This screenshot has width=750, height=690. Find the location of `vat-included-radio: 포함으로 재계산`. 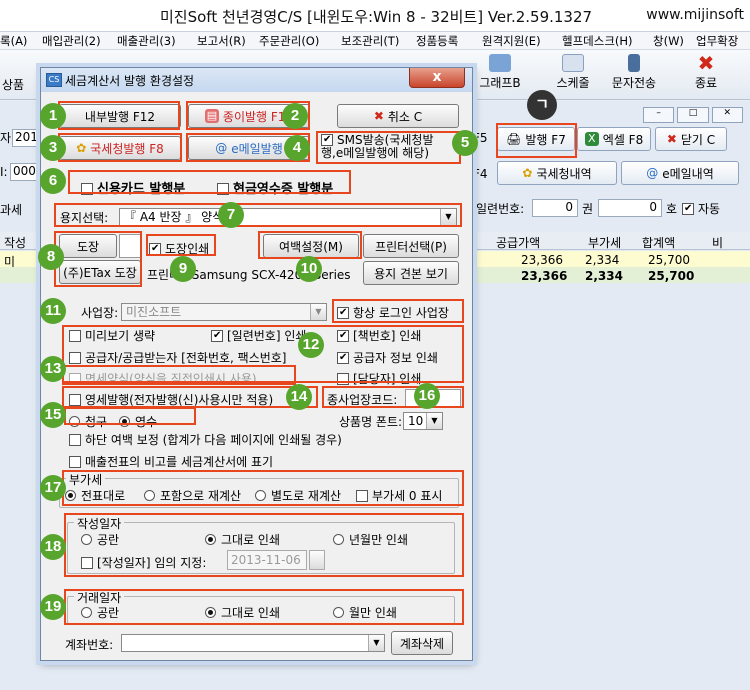

vat-included-radio: 포함으로 재계산 is located at coordinates (192, 495).